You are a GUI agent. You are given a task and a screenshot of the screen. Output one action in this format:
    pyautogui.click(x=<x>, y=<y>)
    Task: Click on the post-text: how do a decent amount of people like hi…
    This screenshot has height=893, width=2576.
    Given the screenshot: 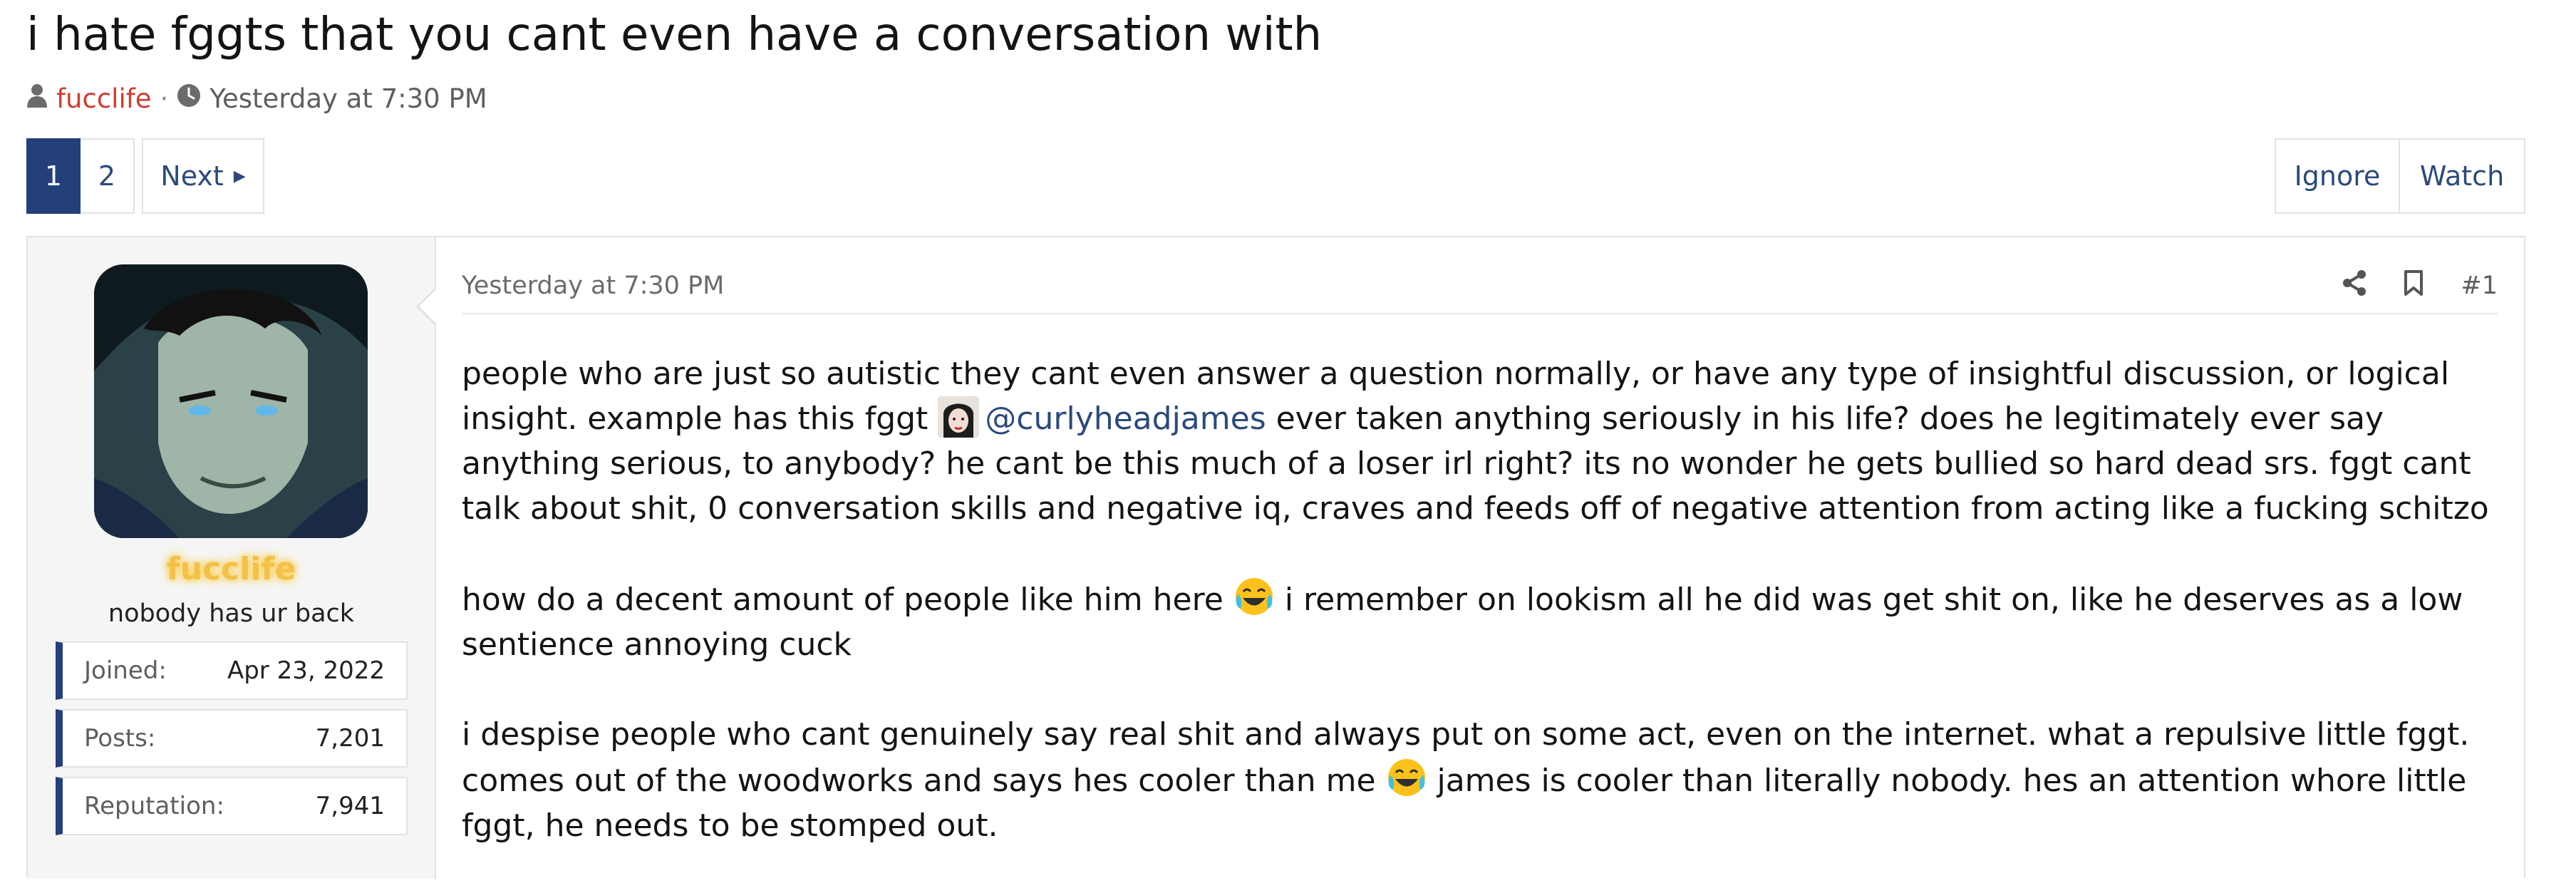 What is the action you would take?
    pyautogui.click(x=848, y=600)
    